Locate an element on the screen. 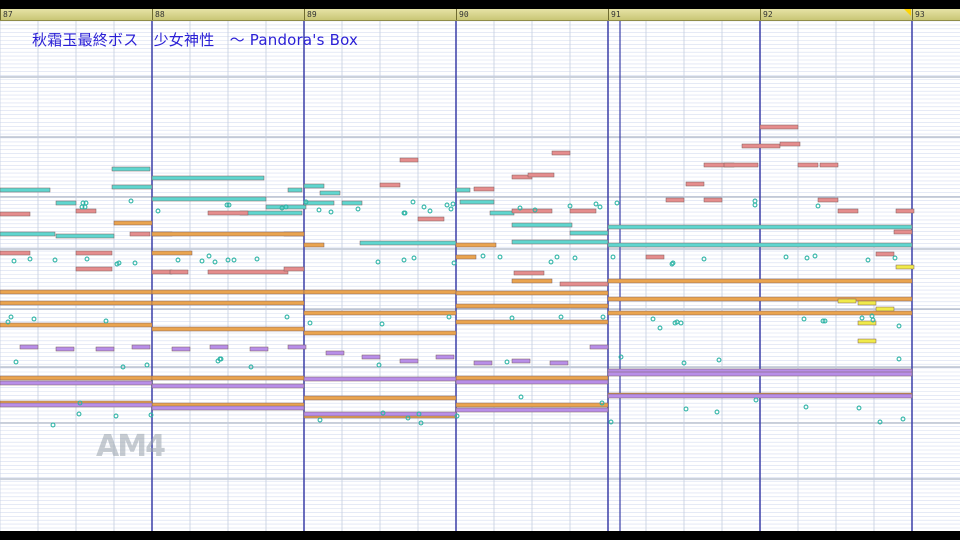 This screenshot has width=960, height=540. bar-marker-89: 89 is located at coordinates (310, 14).